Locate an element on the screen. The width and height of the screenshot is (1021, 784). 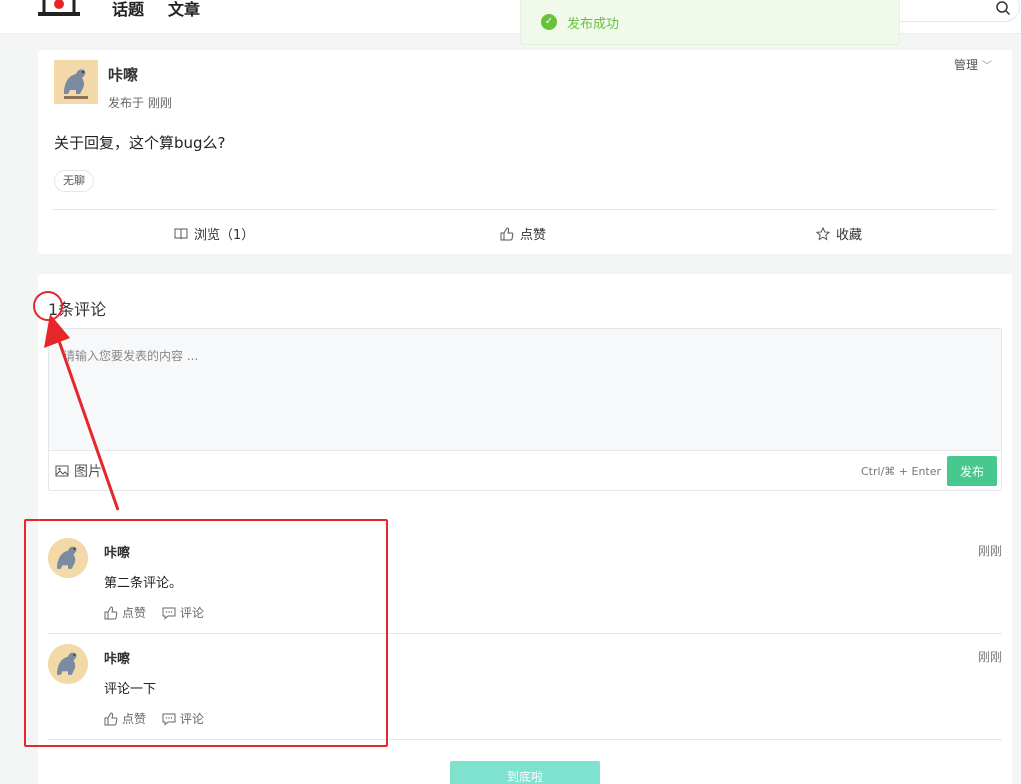
favorite-button: 收藏 is located at coordinates (839, 233).